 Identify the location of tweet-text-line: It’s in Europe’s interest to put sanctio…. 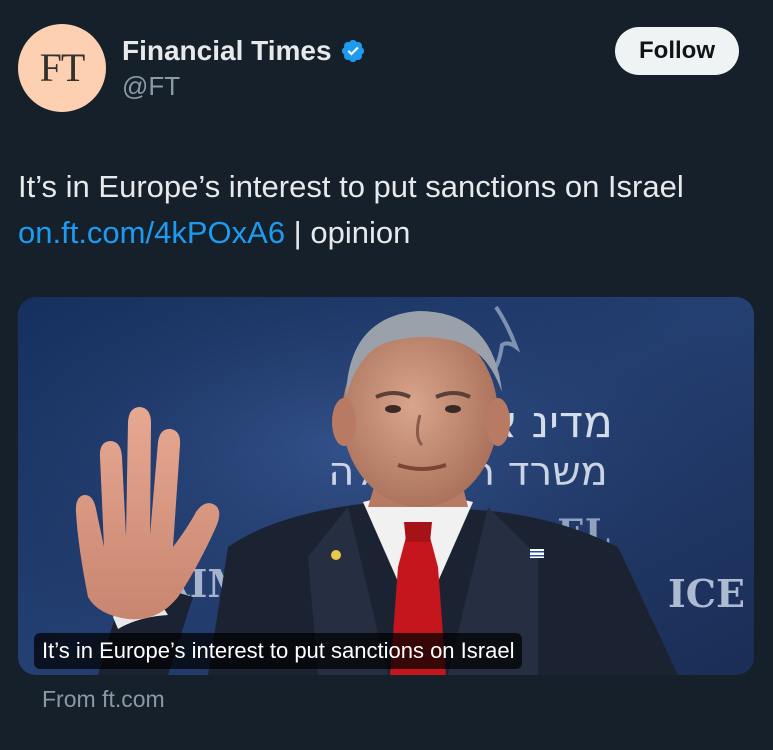
(351, 186).